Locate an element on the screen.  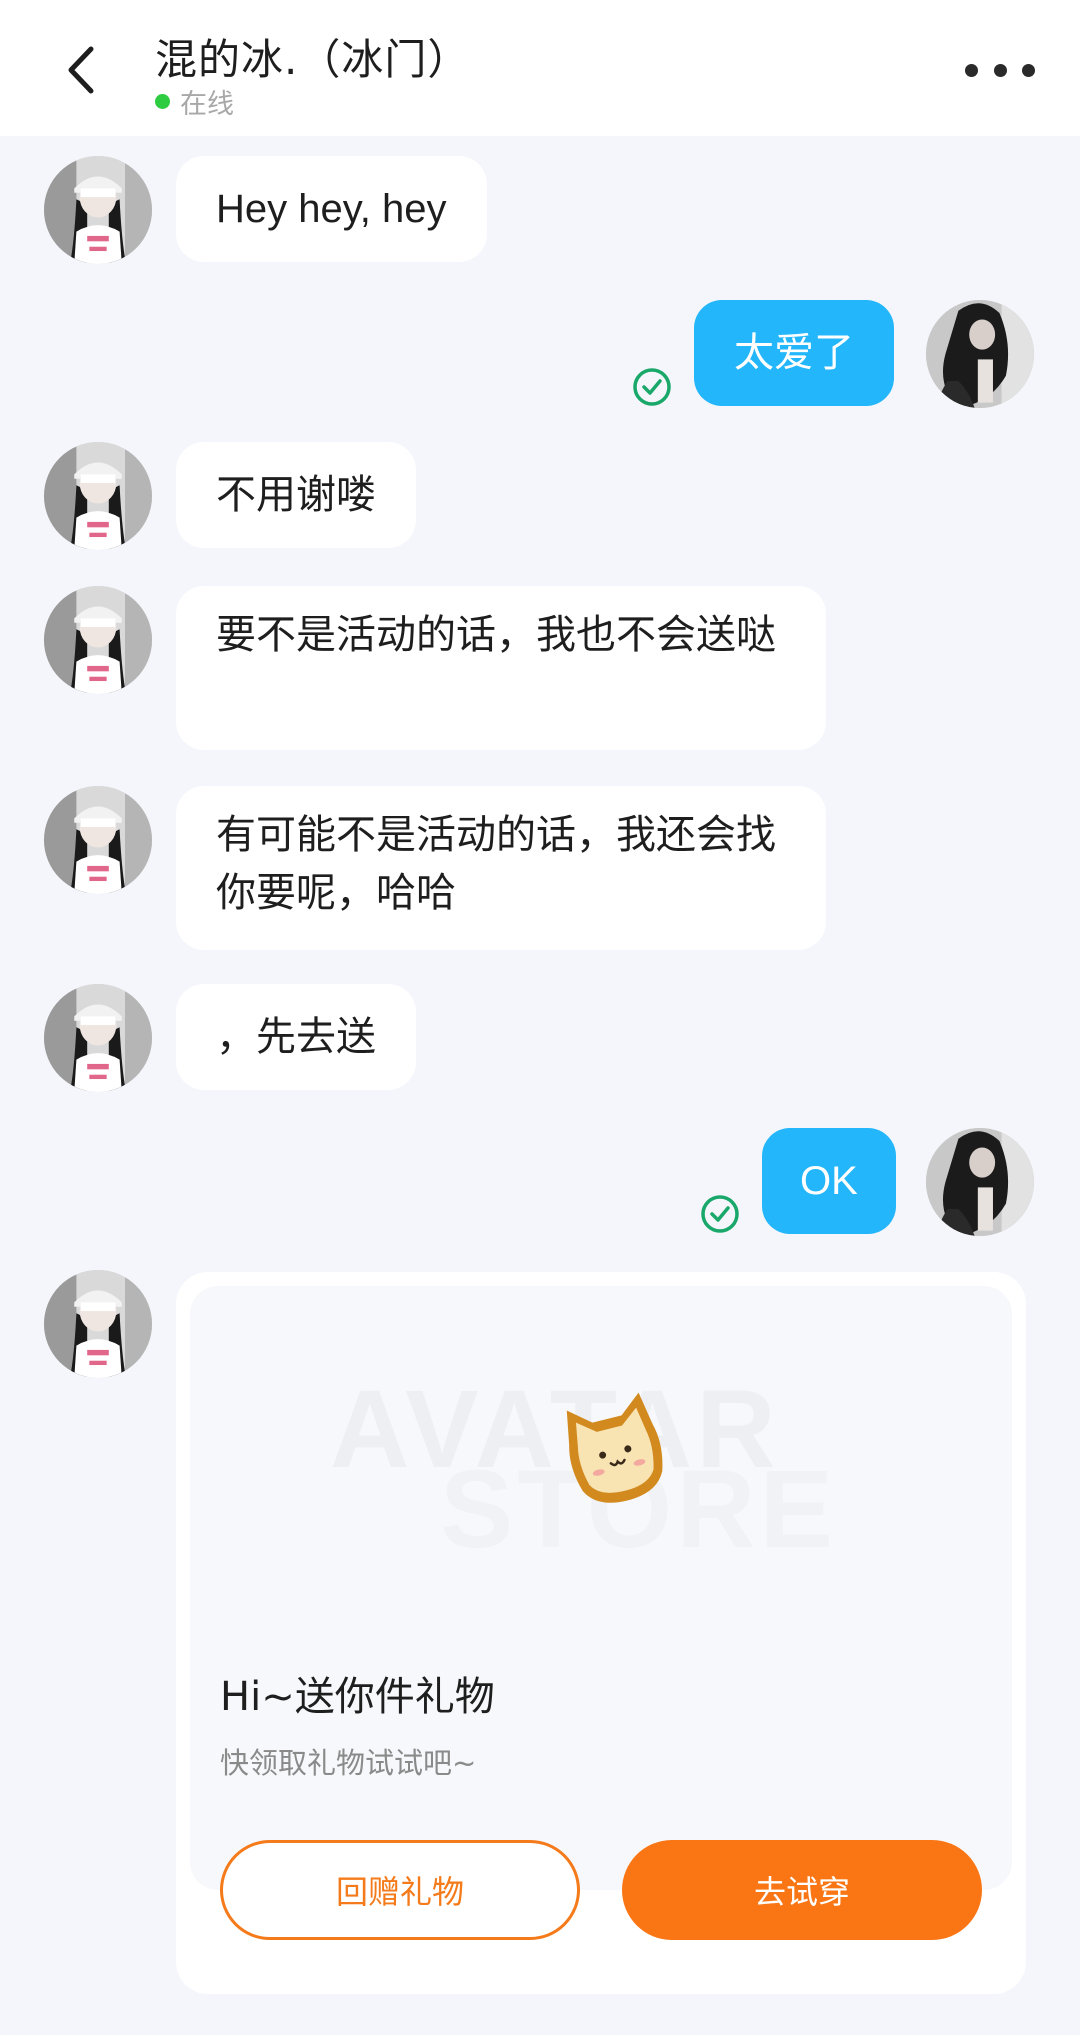
message-text: 不用谢喽 is located at coordinates (296, 495).